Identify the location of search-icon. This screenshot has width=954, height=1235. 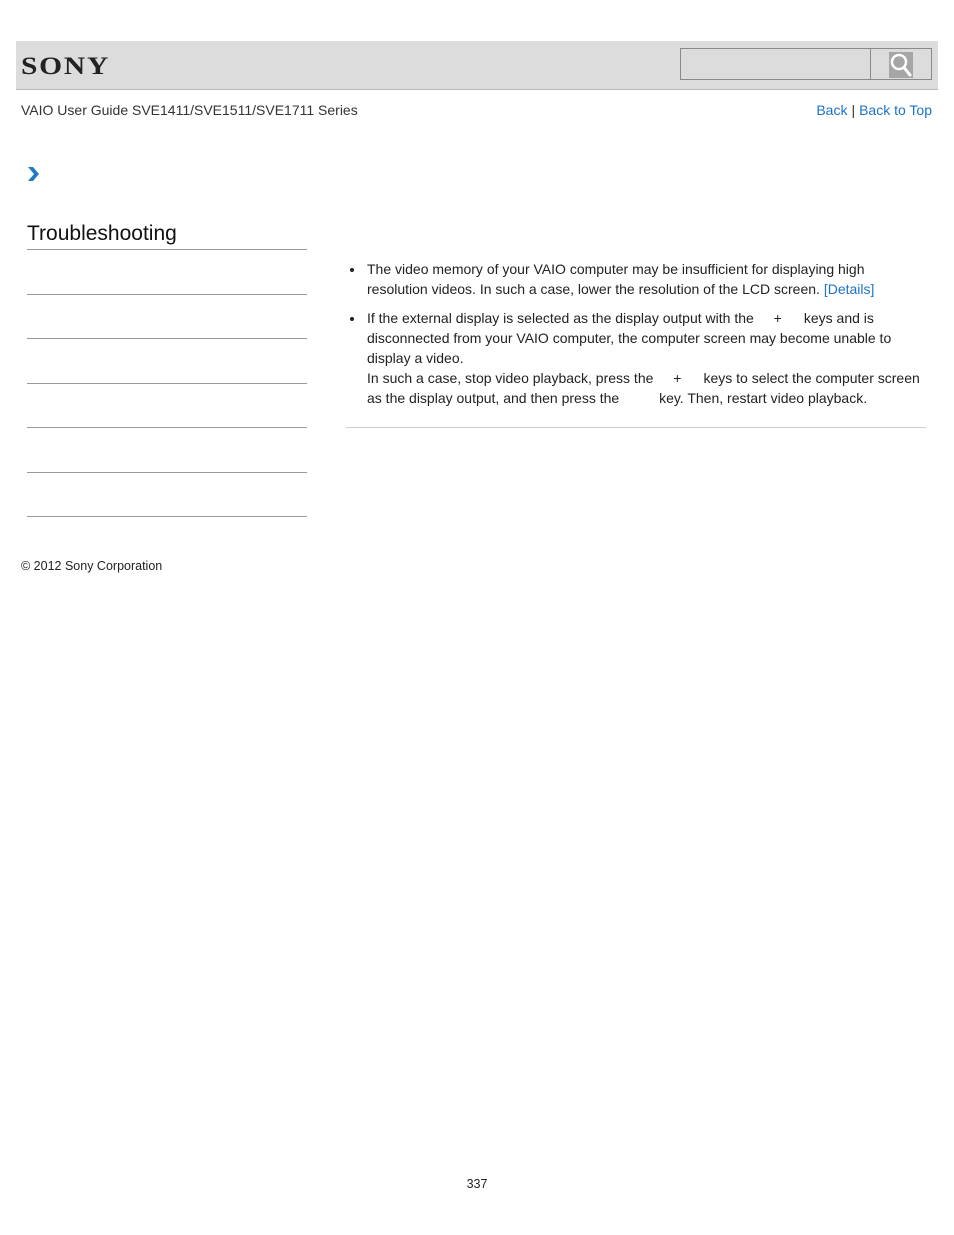
(901, 65).